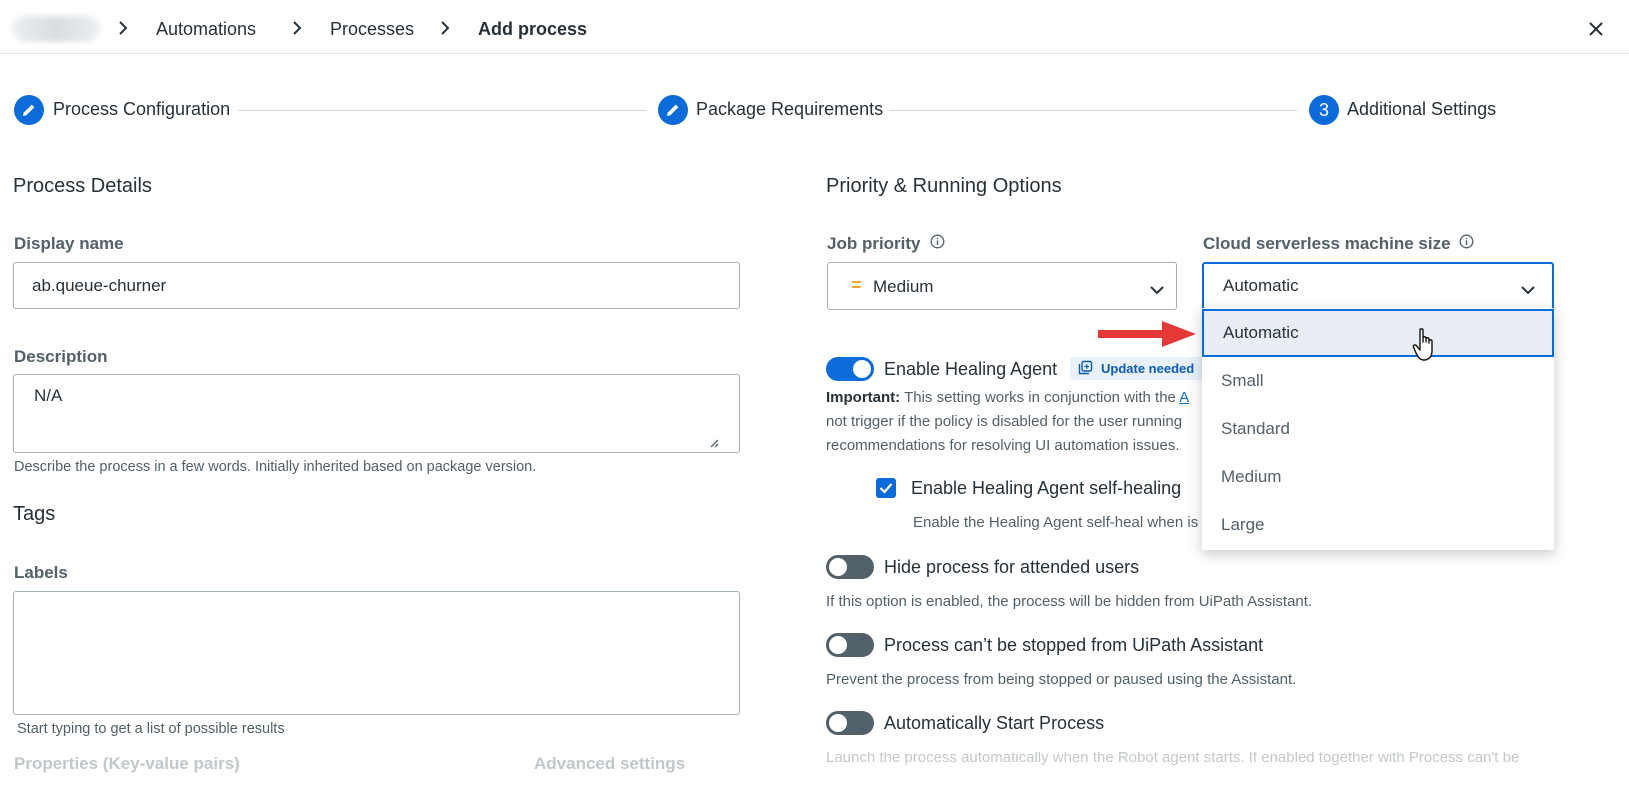 This screenshot has width=1629, height=791. Describe the element at coordinates (1261, 285) in the screenshot. I see `machine-size-value: Automatic` at that location.